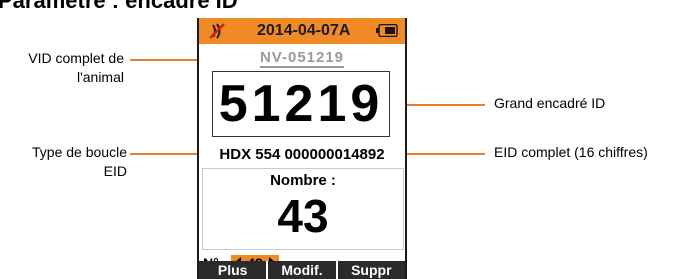  Describe the element at coordinates (79, 152) in the screenshot. I see `callout-tag-type-line-1: Type de boucle` at that location.